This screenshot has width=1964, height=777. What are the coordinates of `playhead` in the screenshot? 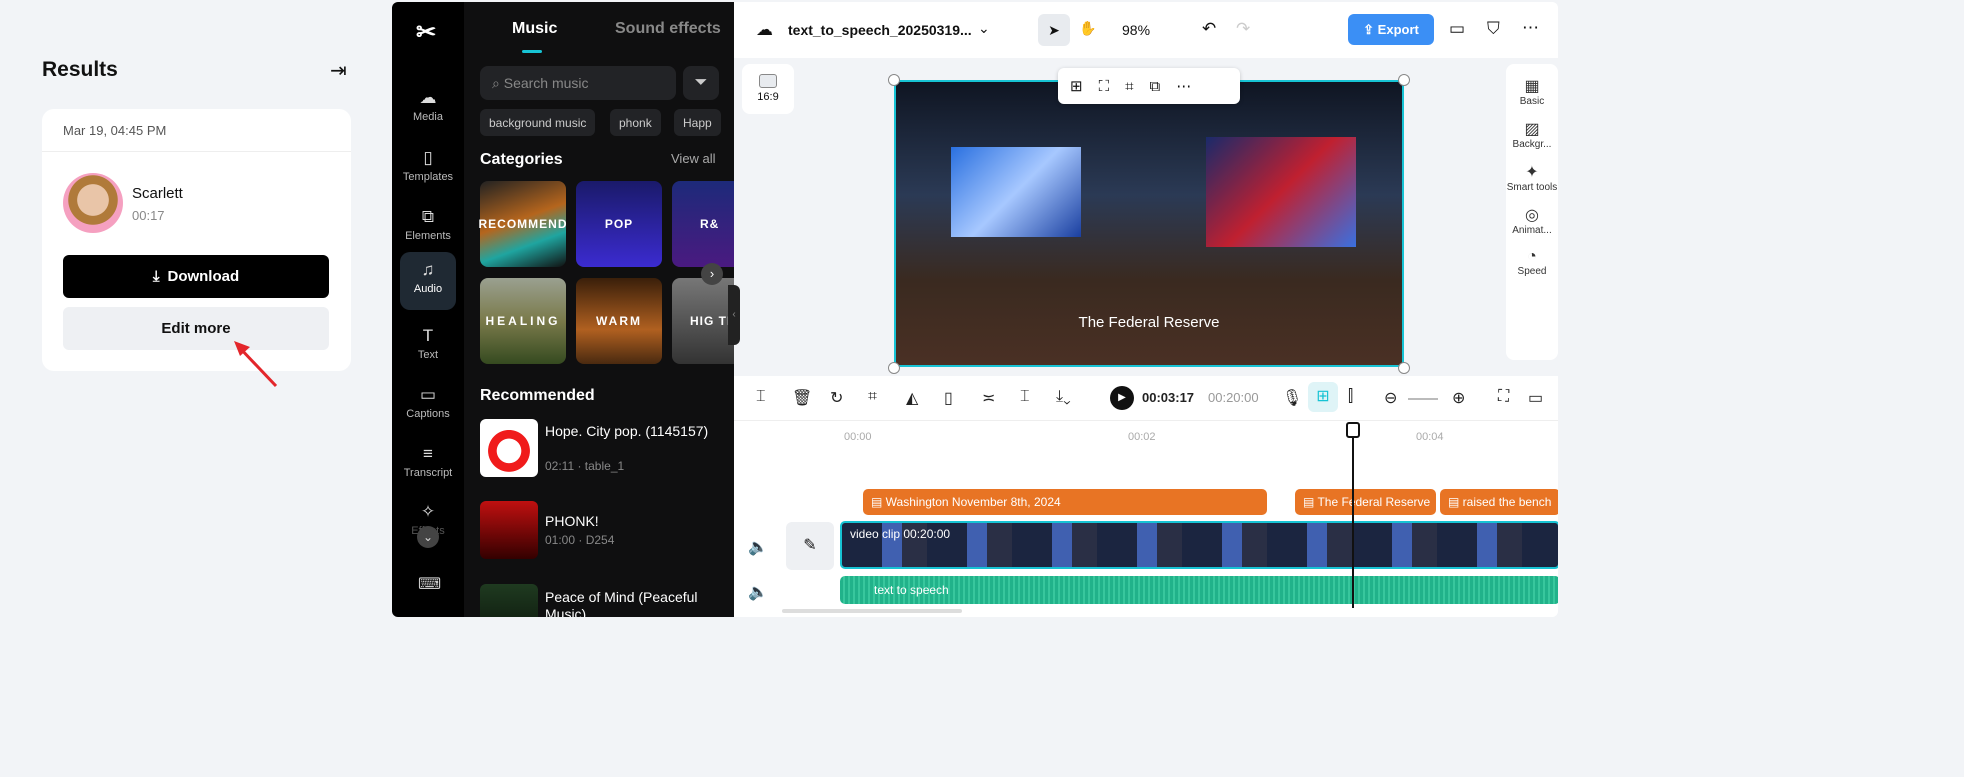 It's located at (1353, 516).